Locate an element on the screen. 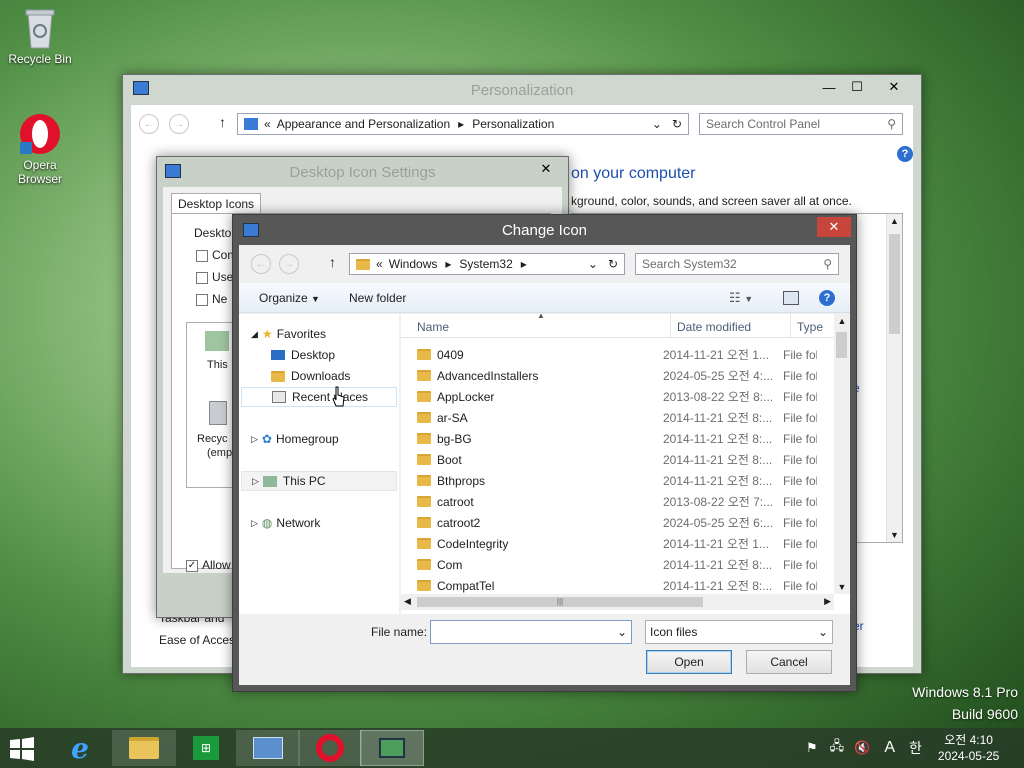 The image size is (1024, 768). desktop-icon-recycle-bin: Recycle Bin is located at coordinates (40, 36).